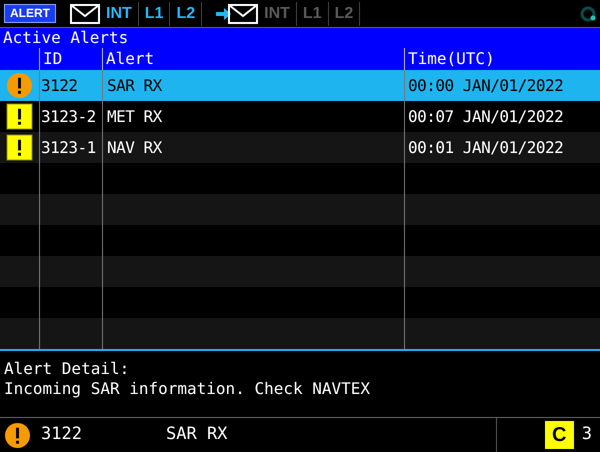 The width and height of the screenshot is (600, 452). What do you see at coordinates (451, 58) in the screenshot?
I see `column-header: Time(UTC)` at bounding box center [451, 58].